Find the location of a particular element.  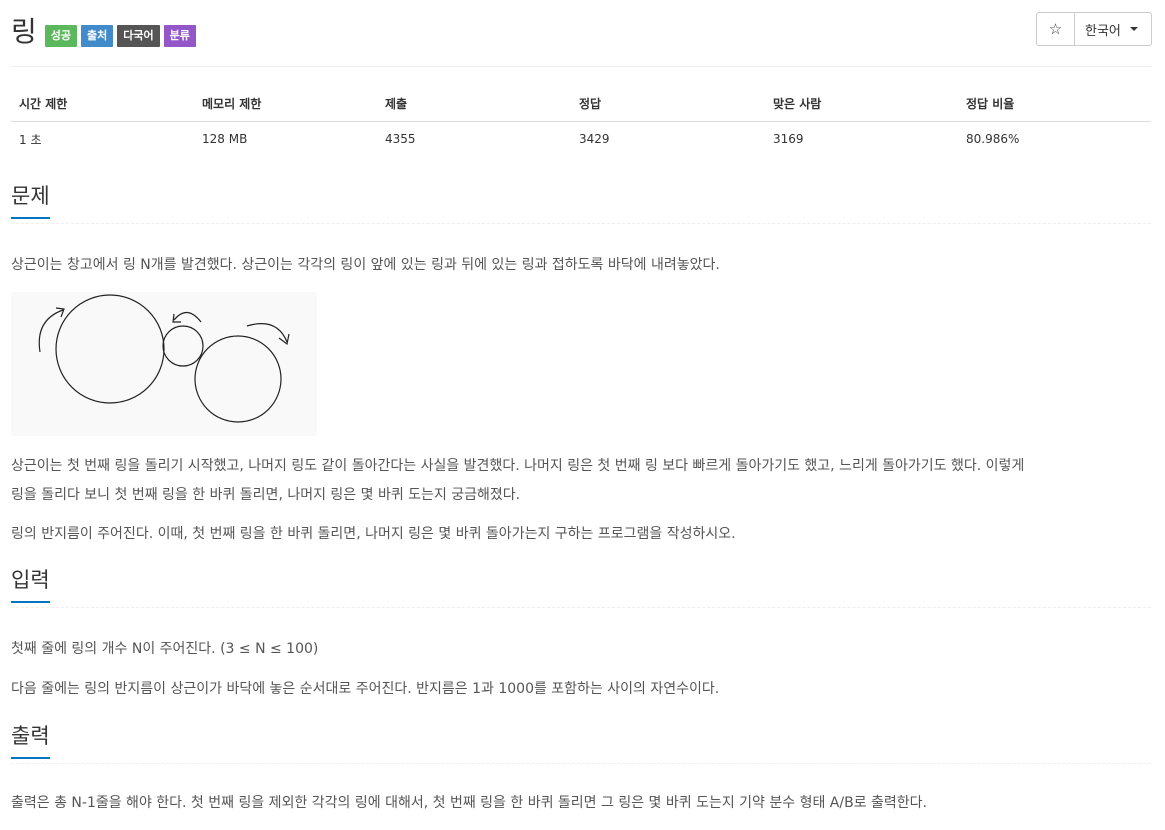

badge-multilingual: 다국어 is located at coordinates (138, 36).